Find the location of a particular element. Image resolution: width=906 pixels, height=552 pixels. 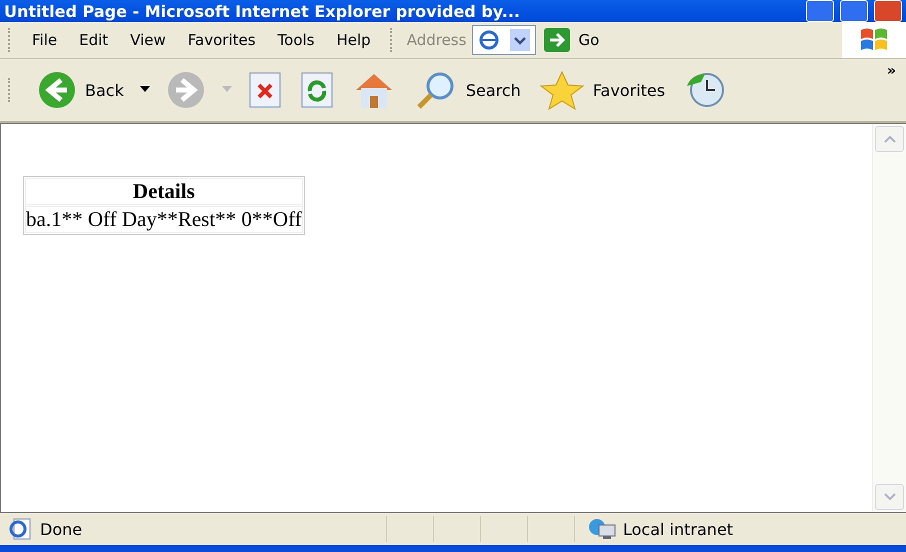

maximize-button is located at coordinates (854, 11).